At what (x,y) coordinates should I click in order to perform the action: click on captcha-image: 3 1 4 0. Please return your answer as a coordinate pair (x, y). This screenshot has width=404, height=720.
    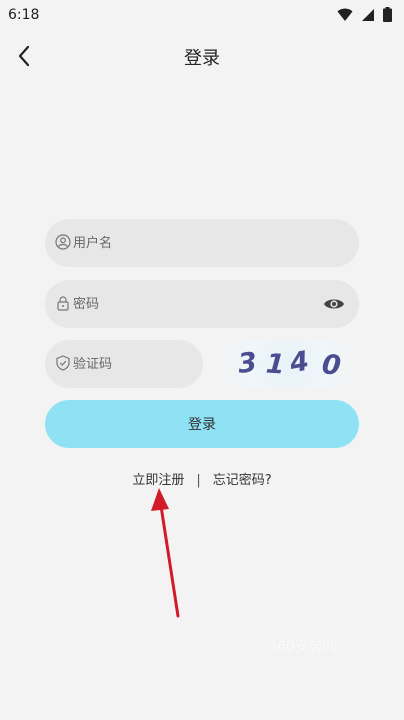
    Looking at the image, I should click on (288, 364).